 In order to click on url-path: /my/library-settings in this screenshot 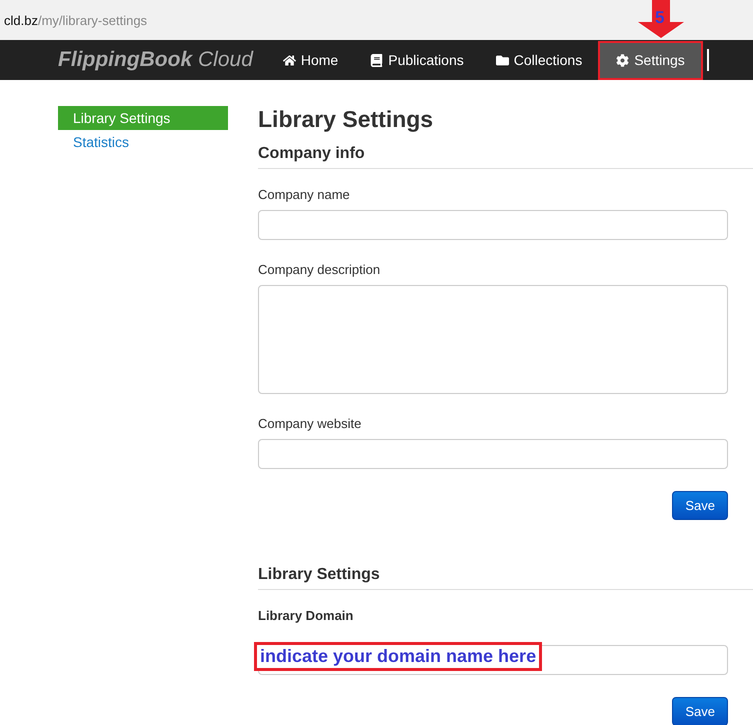, I will do `click(93, 20)`.